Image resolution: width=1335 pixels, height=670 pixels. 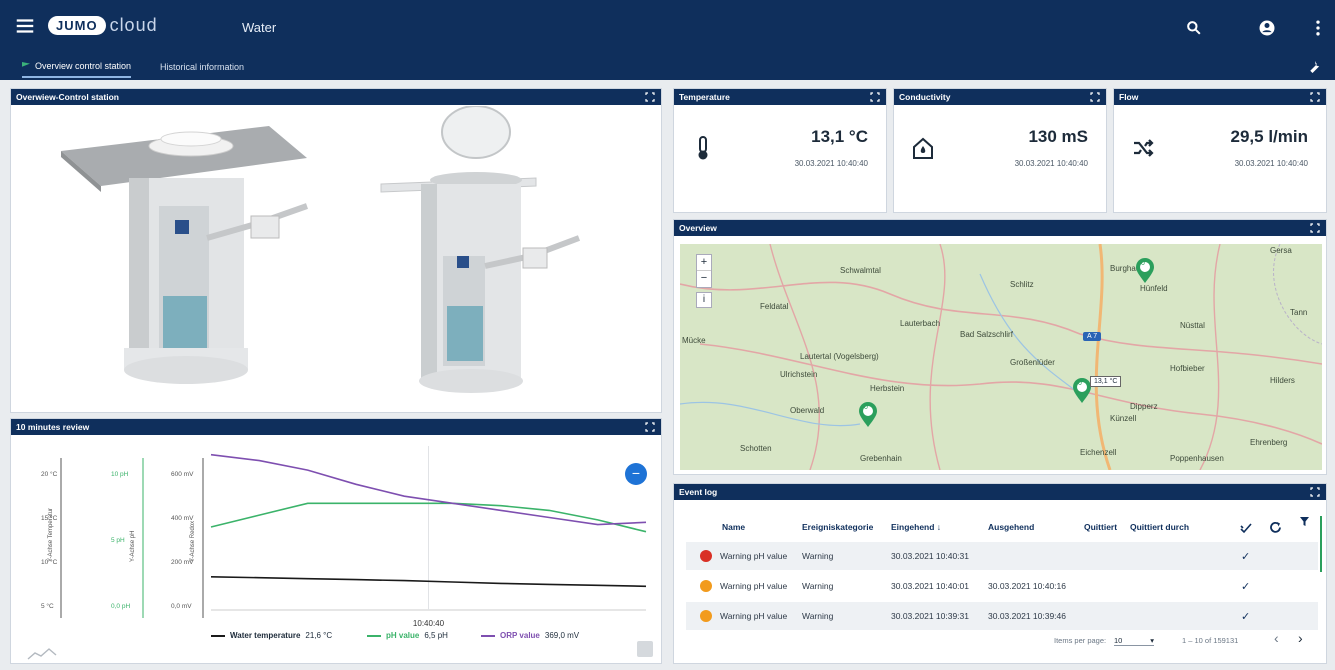 What do you see at coordinates (436, 635) in the screenshot?
I see `legend-value: 6,5 pH` at bounding box center [436, 635].